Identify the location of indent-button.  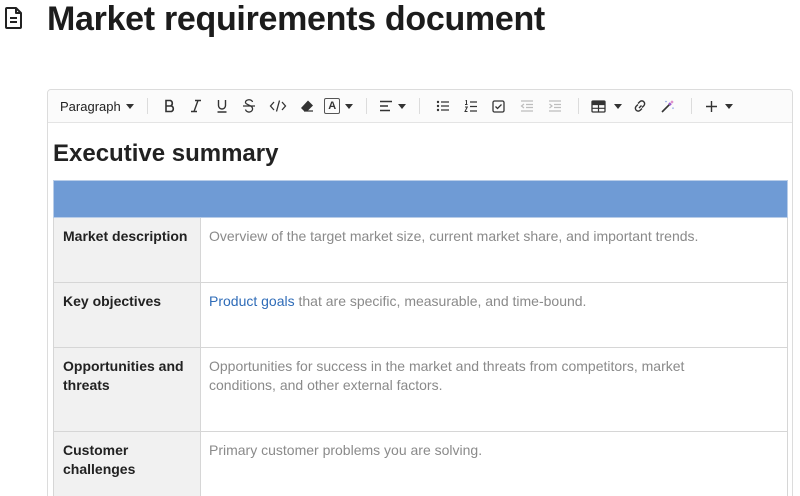
(555, 106).